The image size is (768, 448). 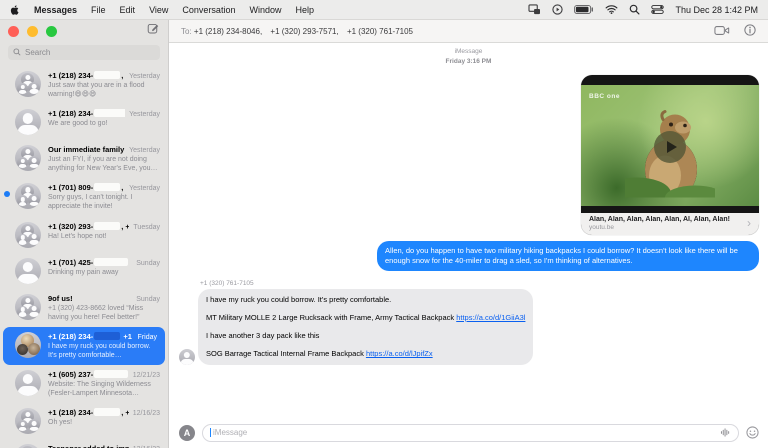 I want to click on search-input: Search, so click(x=84, y=52).